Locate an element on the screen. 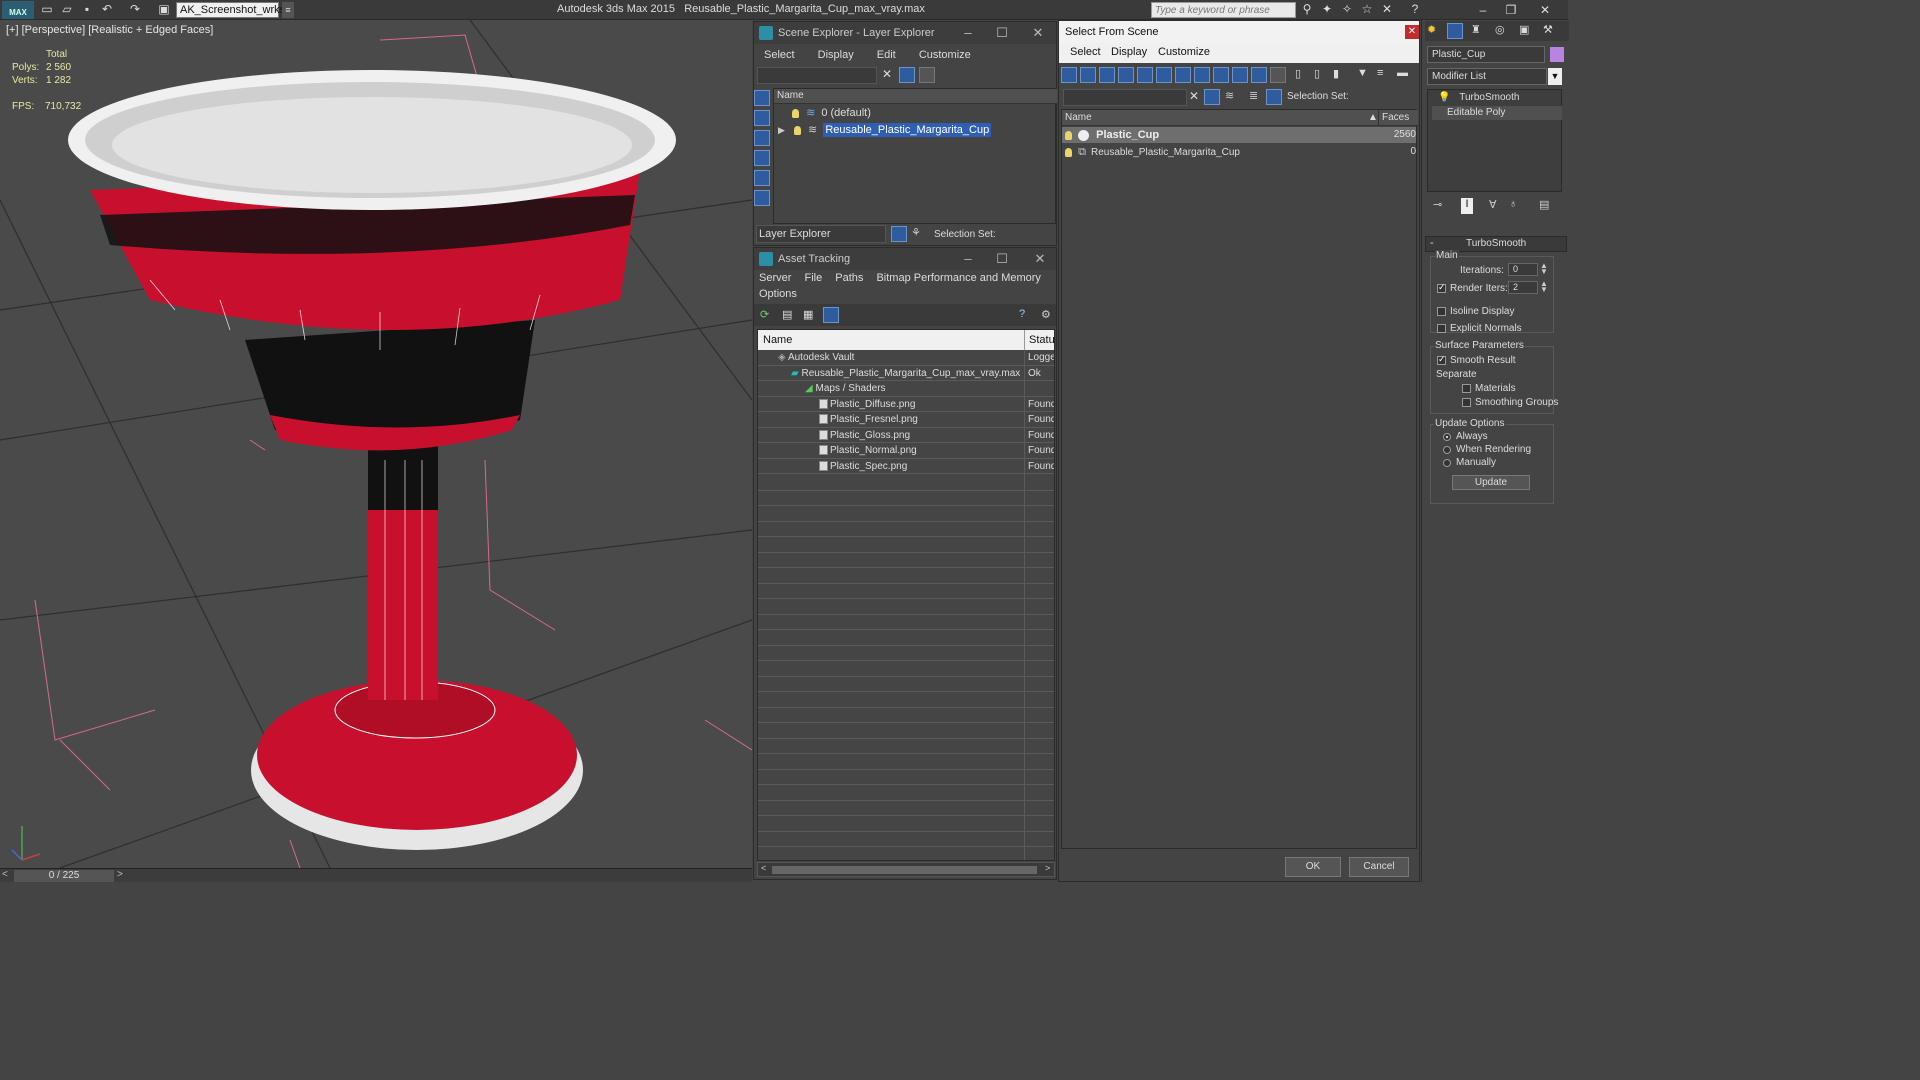 The image size is (1920, 1080). menu-edit: Edit is located at coordinates (886, 55).